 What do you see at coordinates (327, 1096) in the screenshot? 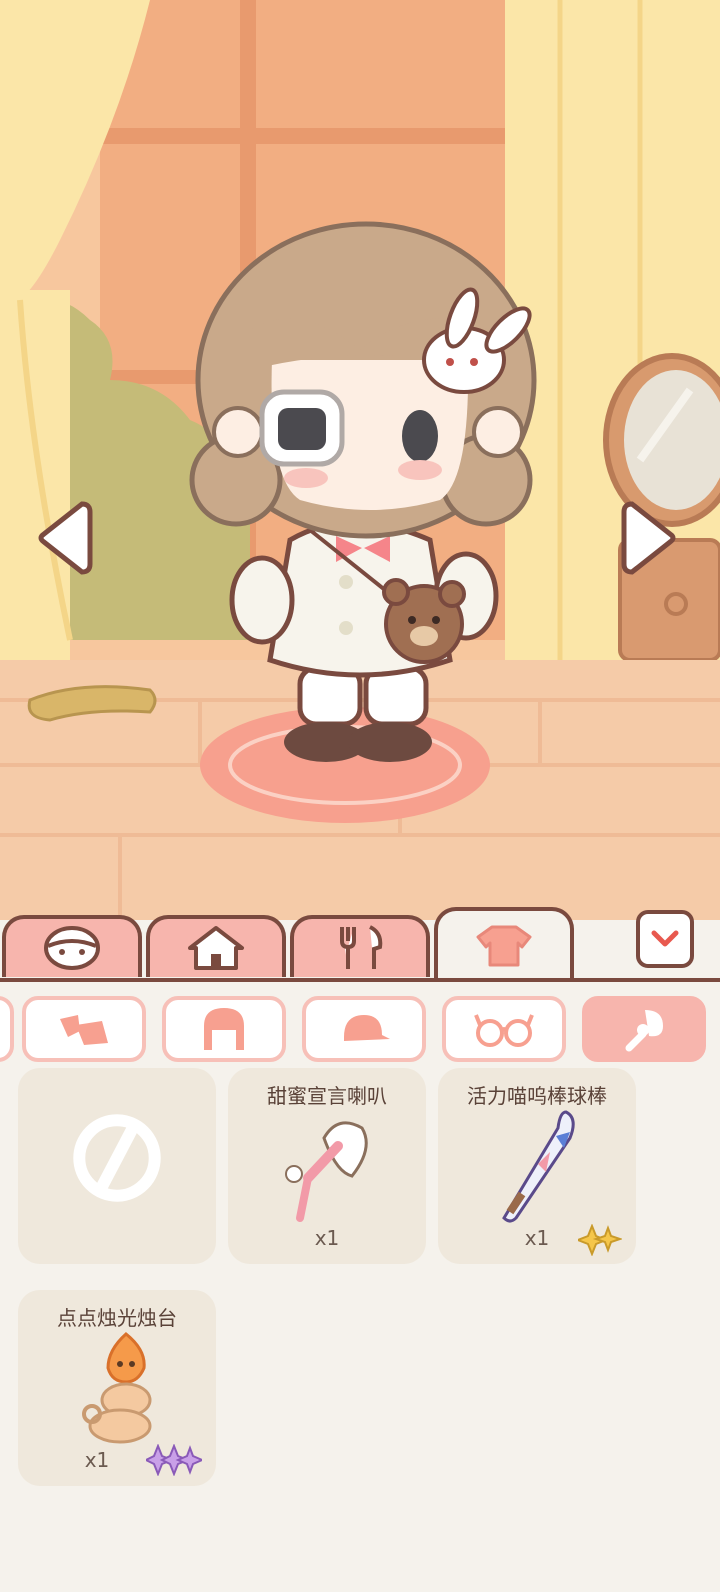
I see `item-name: 甜蜜宣言喇叭` at bounding box center [327, 1096].